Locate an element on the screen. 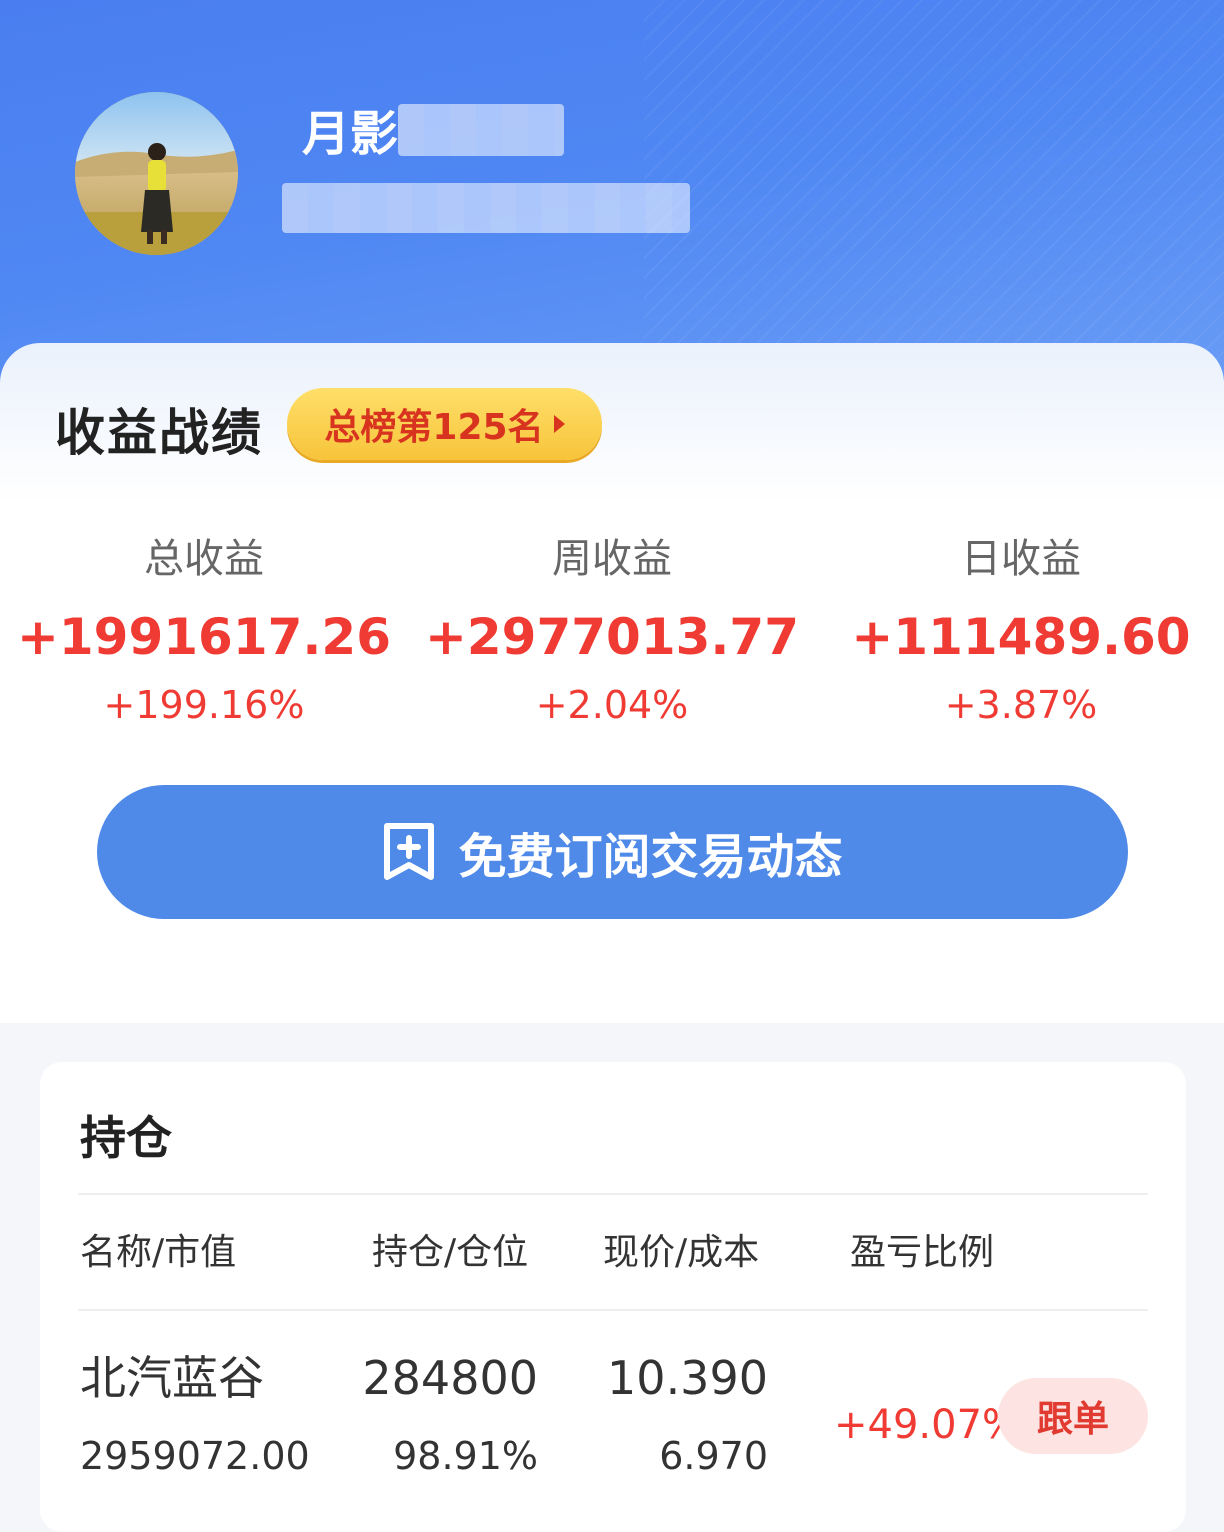 Image resolution: width=1224 pixels, height=1532 pixels. stat-label: 总收益 is located at coordinates (204, 559).